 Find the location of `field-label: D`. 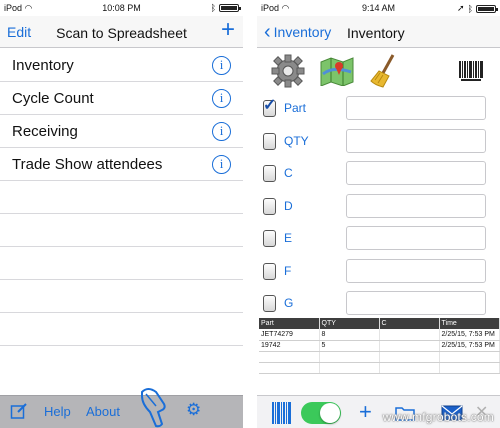

field-label: D is located at coordinates (288, 205).